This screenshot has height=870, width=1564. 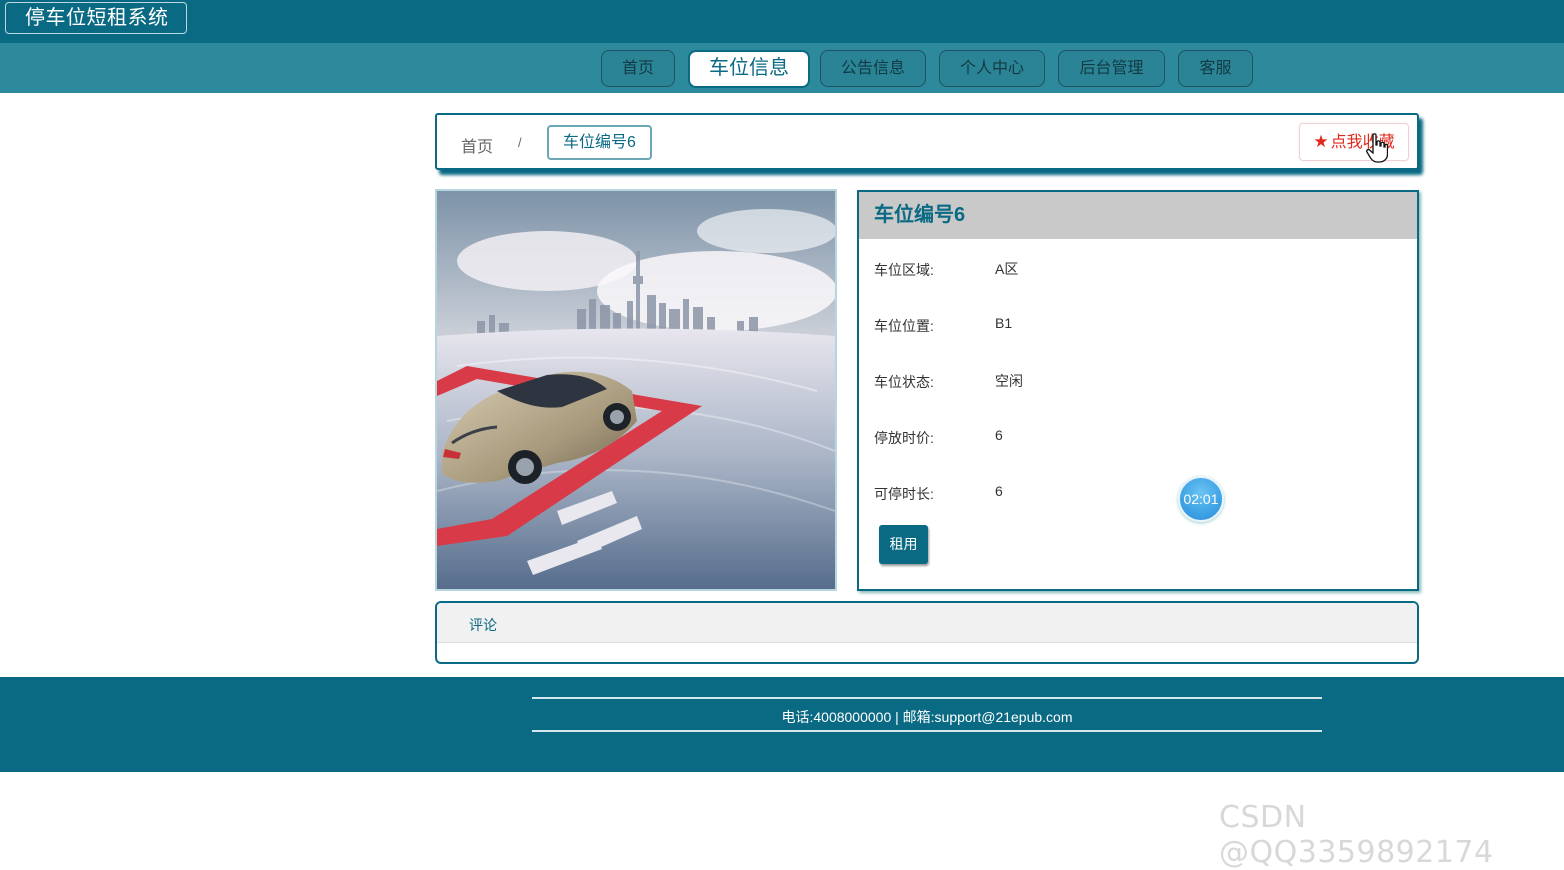 I want to click on site-title: 停车位短租系统, so click(x=96, y=18).